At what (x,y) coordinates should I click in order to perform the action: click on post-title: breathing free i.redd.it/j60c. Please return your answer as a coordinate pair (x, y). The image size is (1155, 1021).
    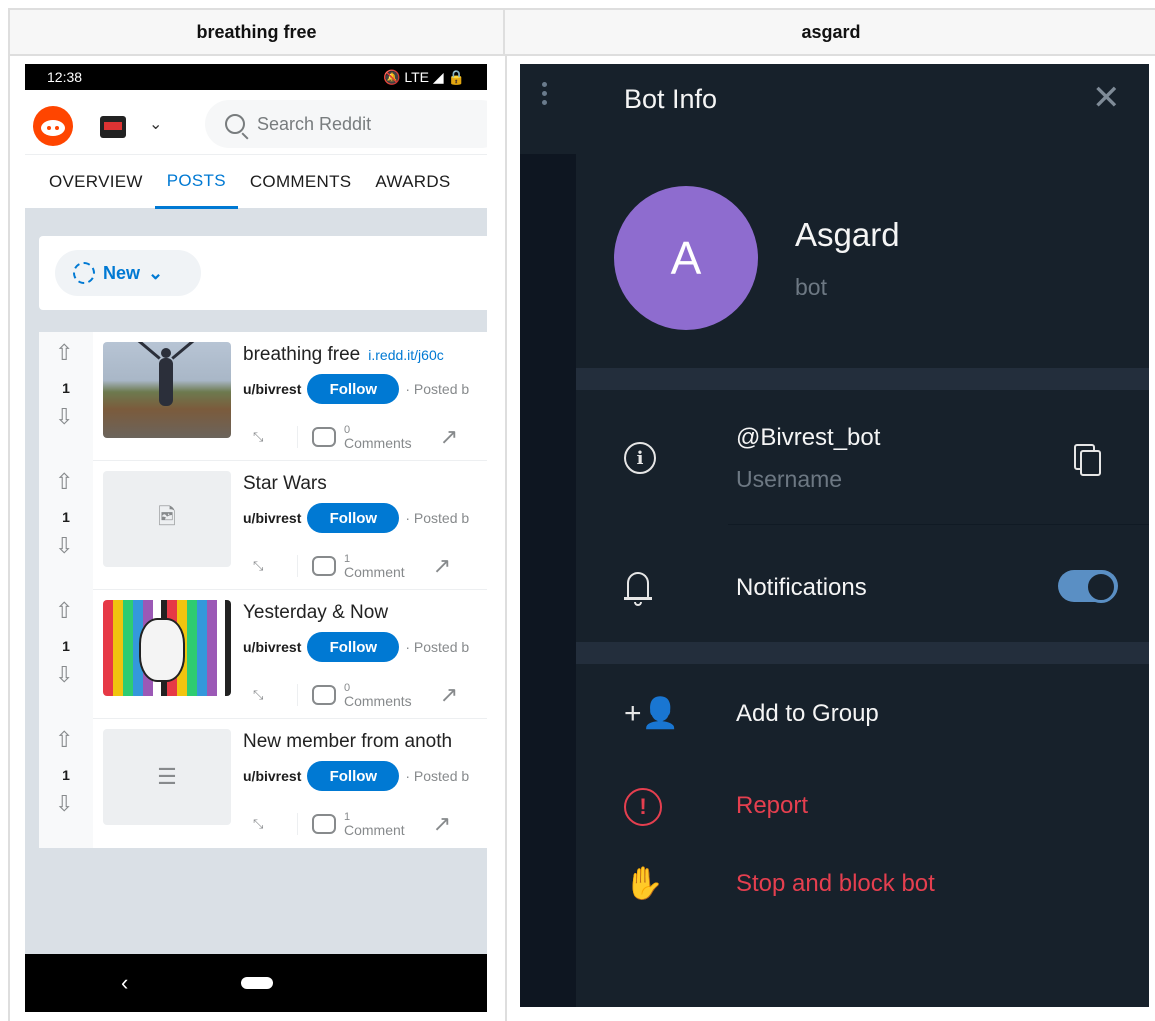
    Looking at the image, I should click on (343, 355).